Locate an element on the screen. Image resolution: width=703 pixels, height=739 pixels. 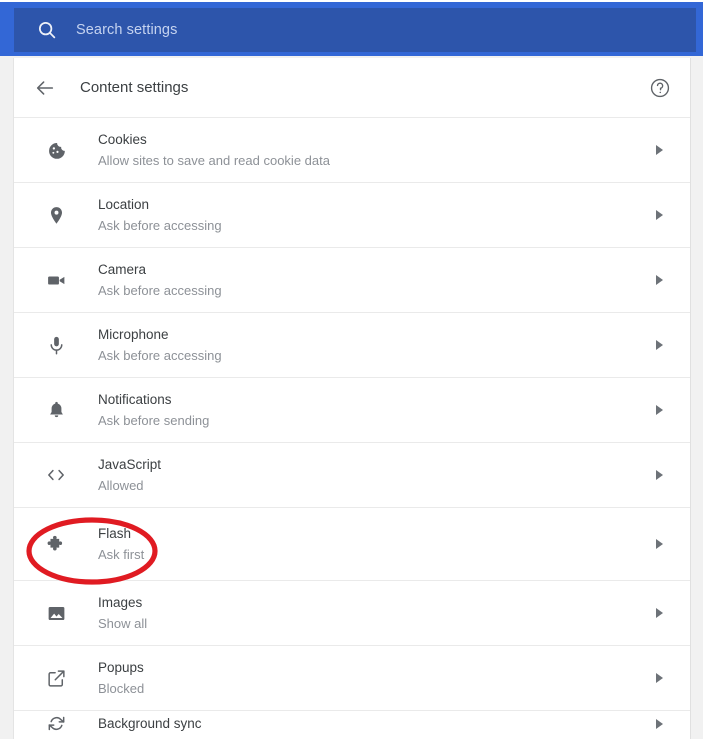
row-subtitle: Show all is located at coordinates (123, 623).